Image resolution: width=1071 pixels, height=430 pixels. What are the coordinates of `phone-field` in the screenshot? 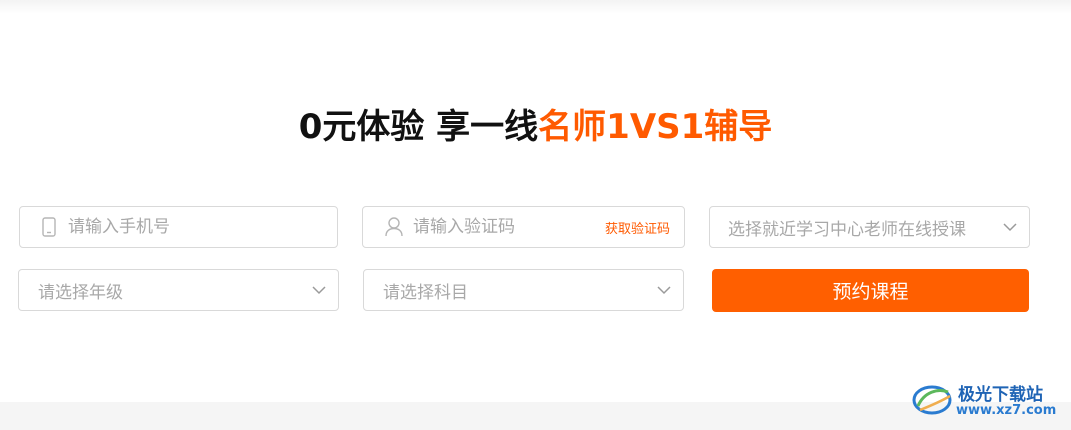 It's located at (178, 227).